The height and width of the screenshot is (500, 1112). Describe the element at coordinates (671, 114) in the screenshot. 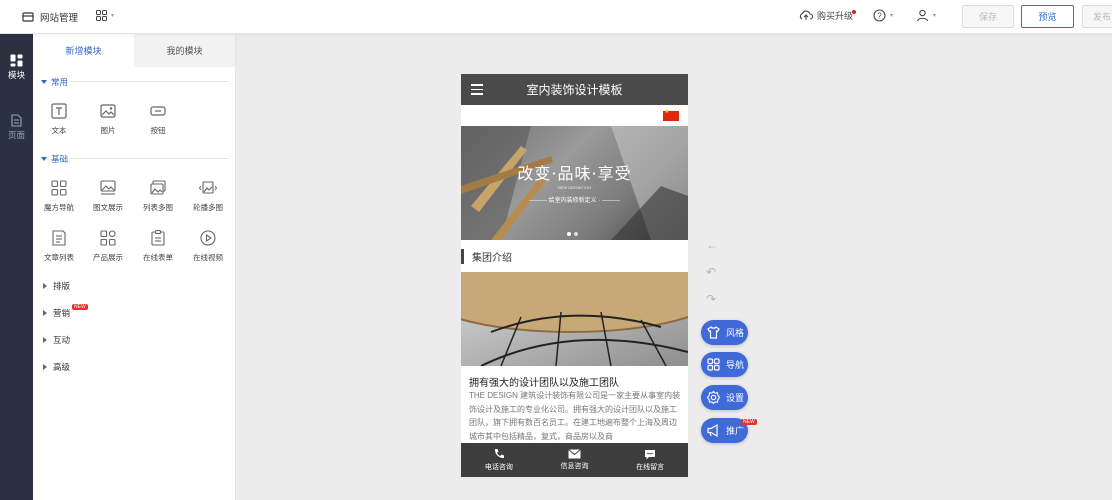

I see `china-flag-icon` at that location.